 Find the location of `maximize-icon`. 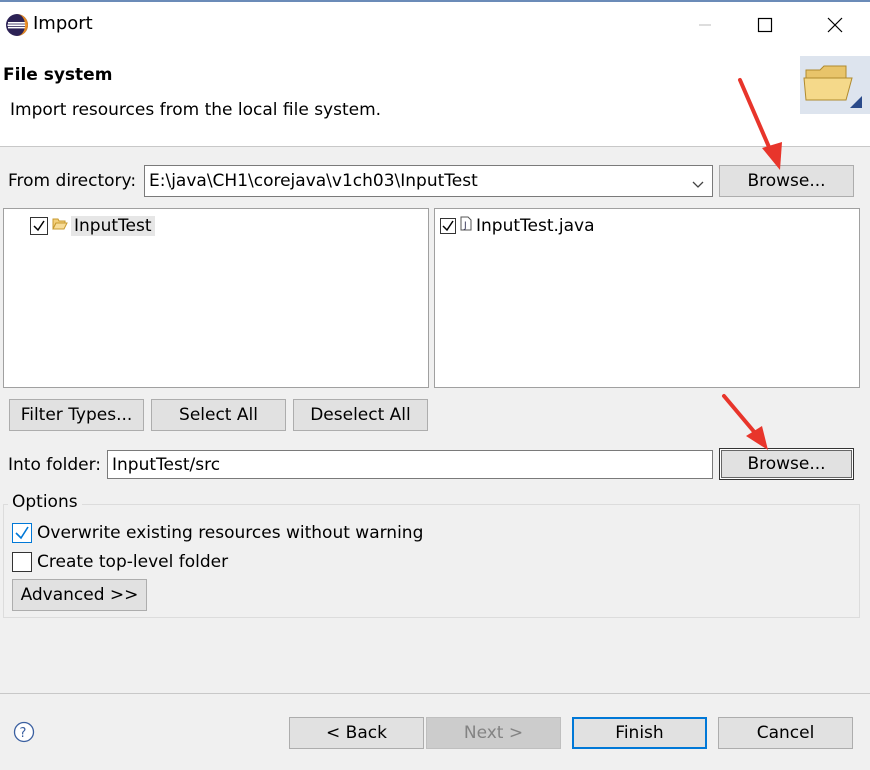

maximize-icon is located at coordinates (765, 25).